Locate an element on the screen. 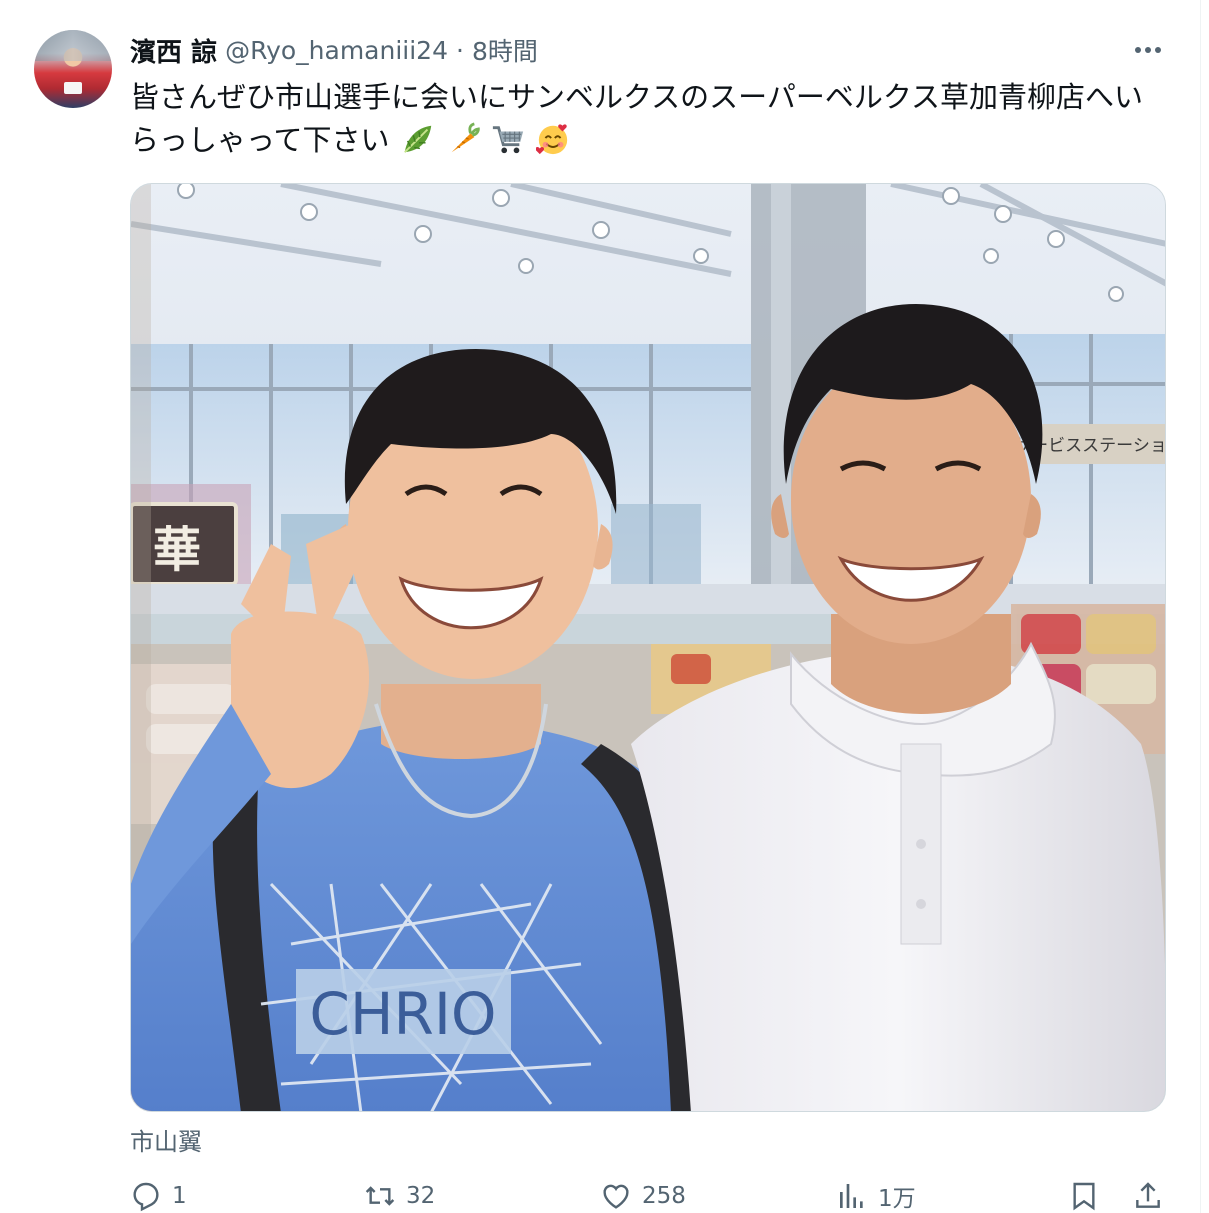  avatar-background is located at coordinates (73, 46).